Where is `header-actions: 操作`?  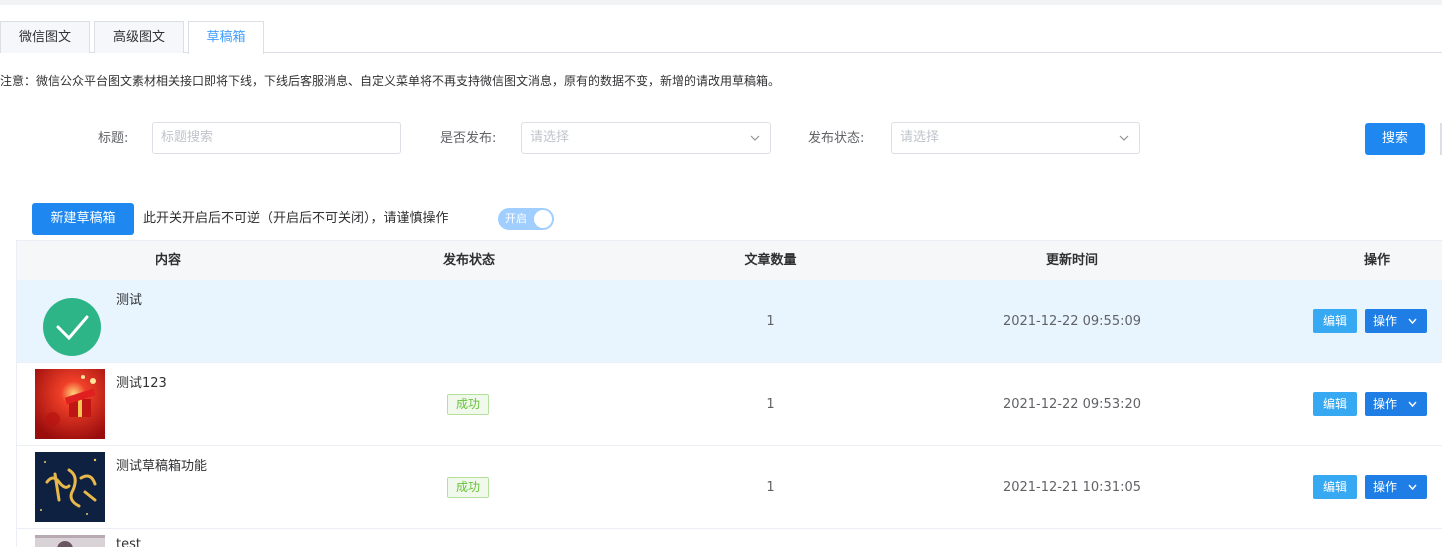 header-actions: 操作 is located at coordinates (1376, 260).